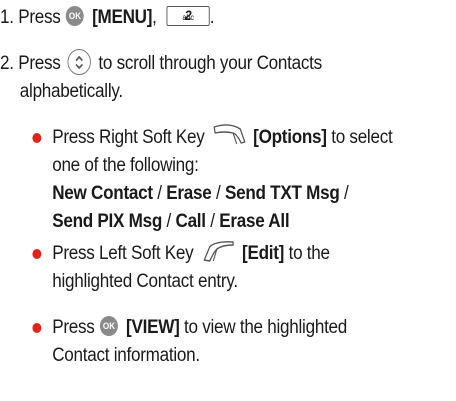 The image size is (456, 401). I want to click on step-text-rest: to scroll through your Contacts, so click(210, 63).